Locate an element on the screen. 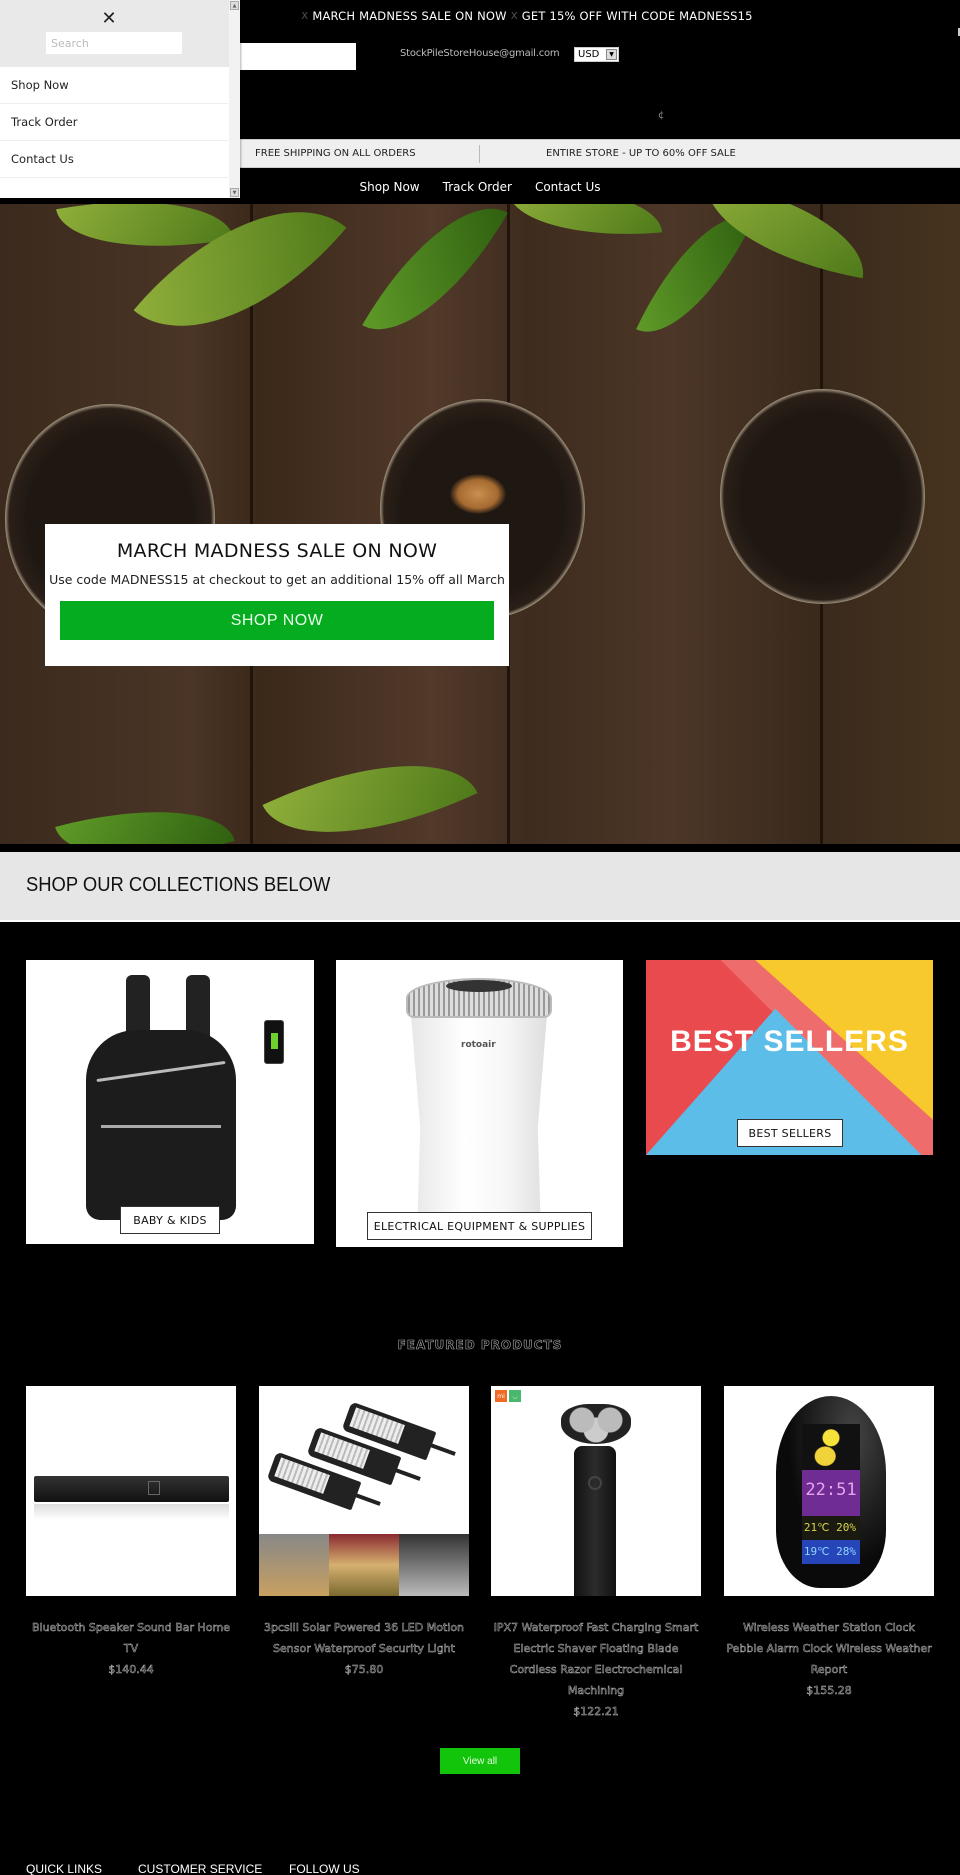 The image size is (960, 1875). mobile-nav-drawer: ✕ Shop Now Track Order Contact Us ▲ ▼ is located at coordinates (120, 99).